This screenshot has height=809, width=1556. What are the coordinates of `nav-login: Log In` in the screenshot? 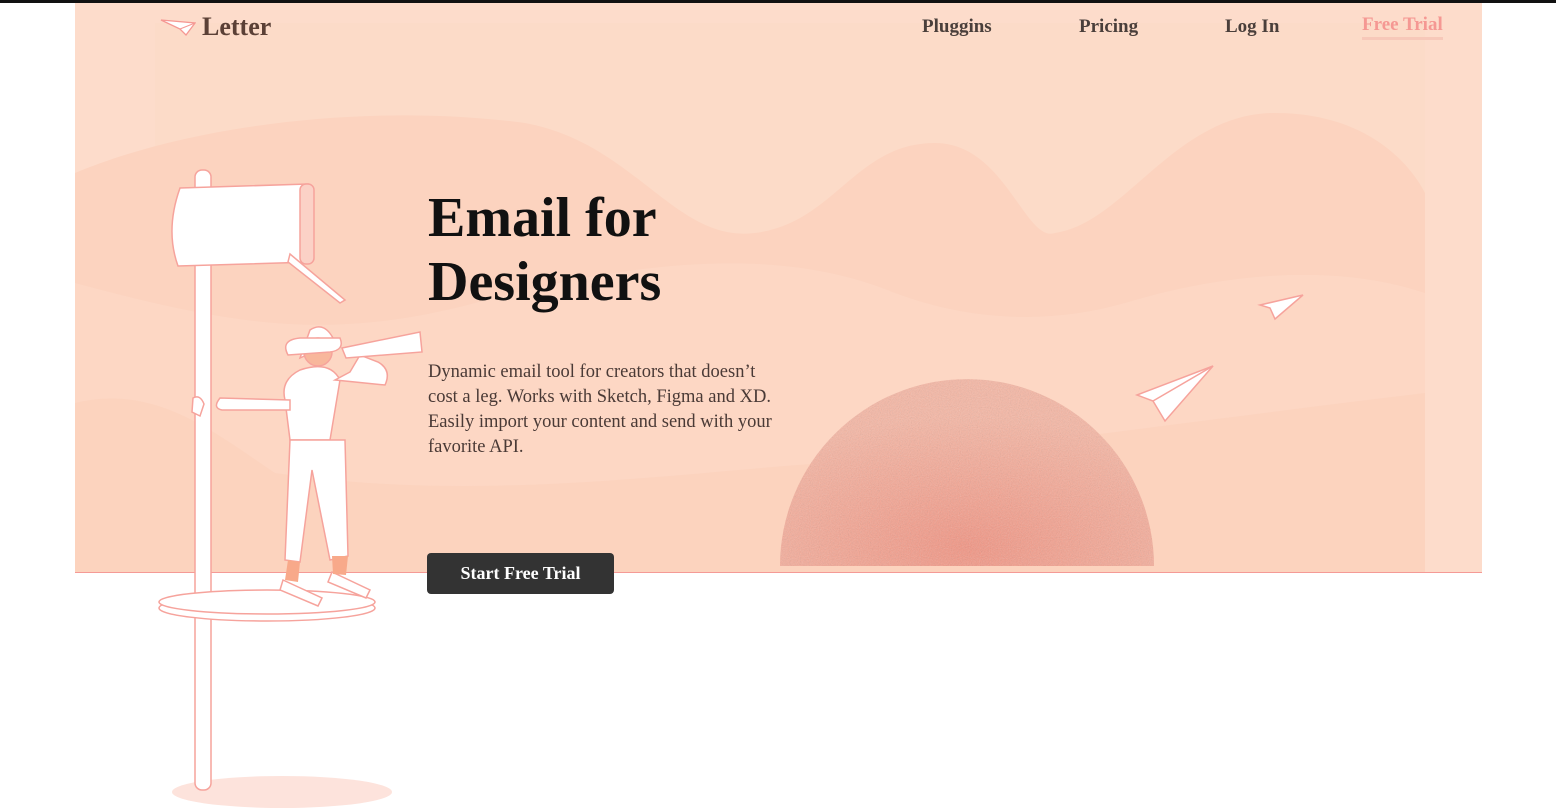 It's located at (1252, 27).